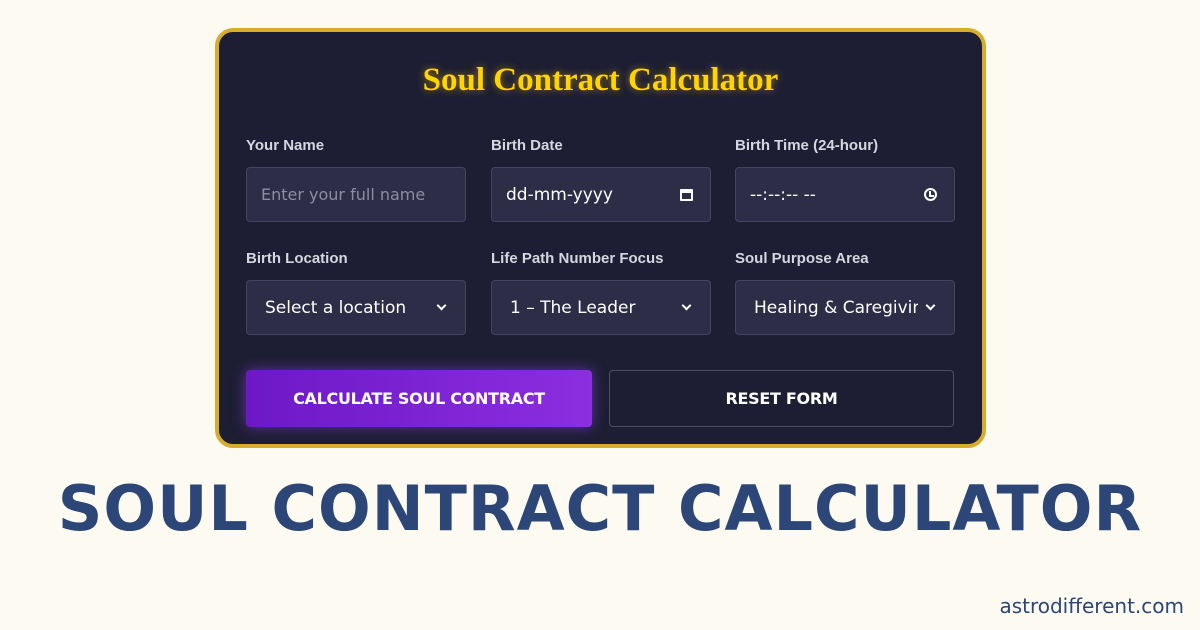 The height and width of the screenshot is (630, 1200). I want to click on birth-location-select: Select a location, so click(356, 307).